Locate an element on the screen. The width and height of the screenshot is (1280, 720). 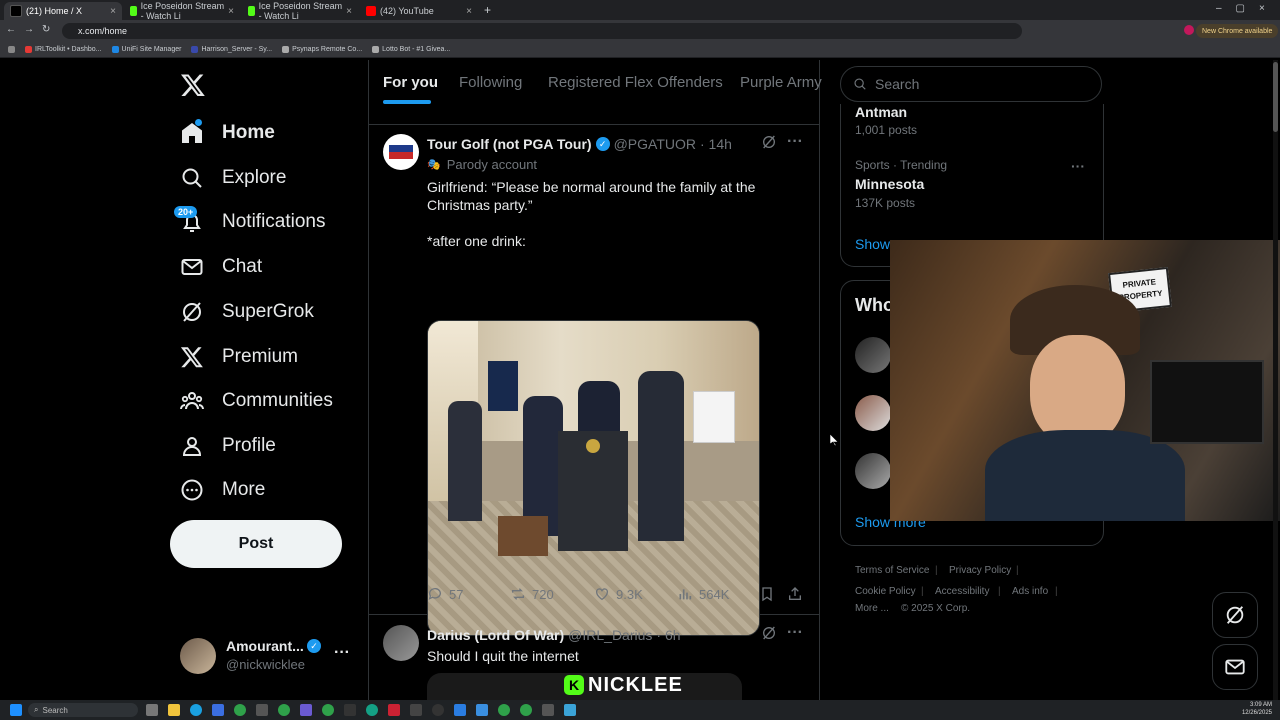
x-logo-icon is located at coordinates (193, 87).